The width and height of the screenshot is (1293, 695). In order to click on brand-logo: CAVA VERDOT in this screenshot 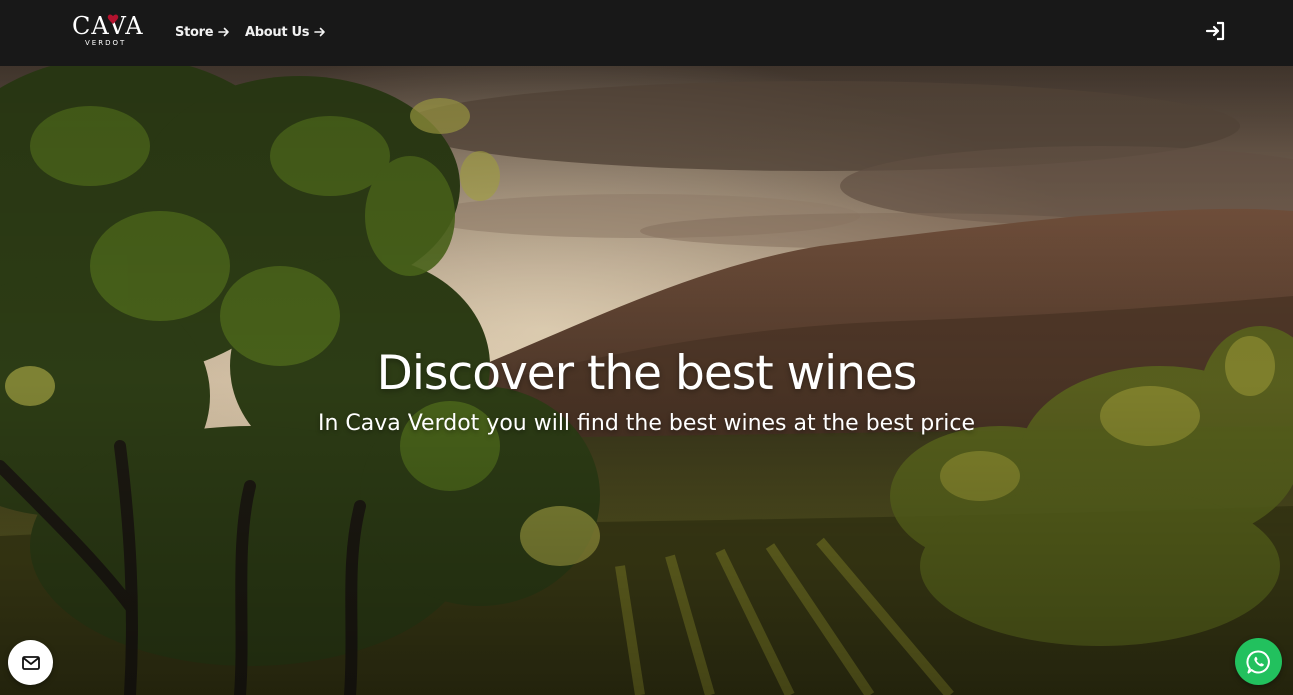, I will do `click(109, 30)`.